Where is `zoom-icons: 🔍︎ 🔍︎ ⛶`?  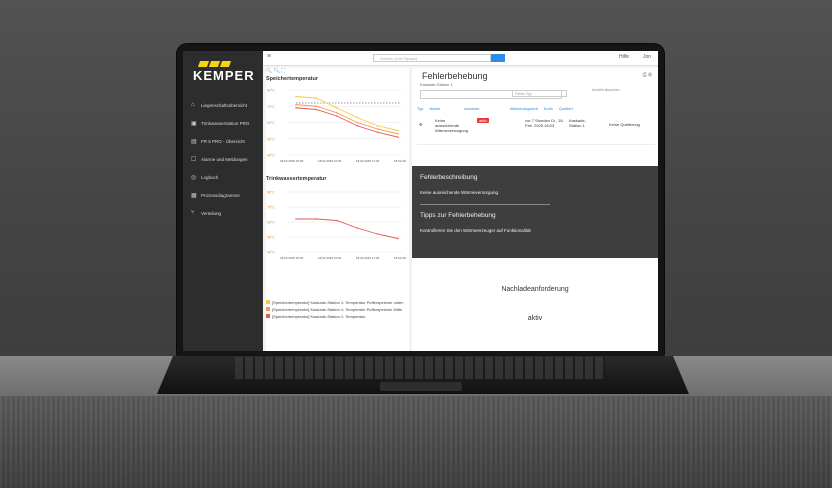
zoom-icons: 🔍︎ 🔍︎ ⛶ is located at coordinates (275, 71).